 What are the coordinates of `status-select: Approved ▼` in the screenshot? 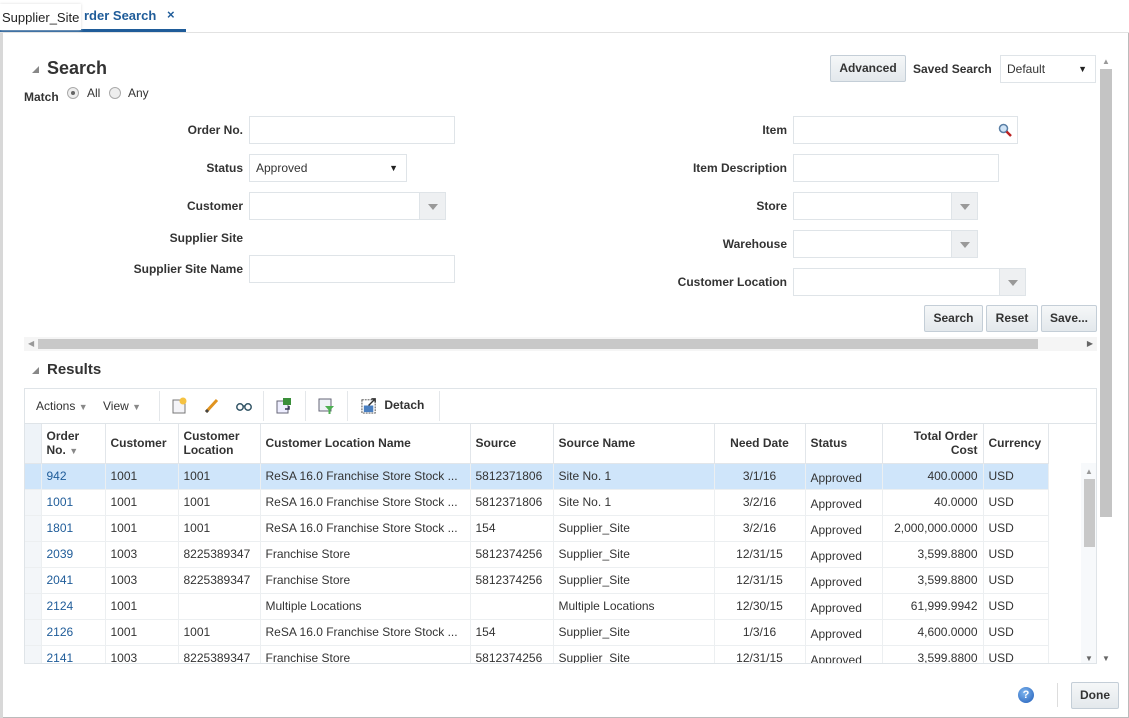 It's located at (328, 168).